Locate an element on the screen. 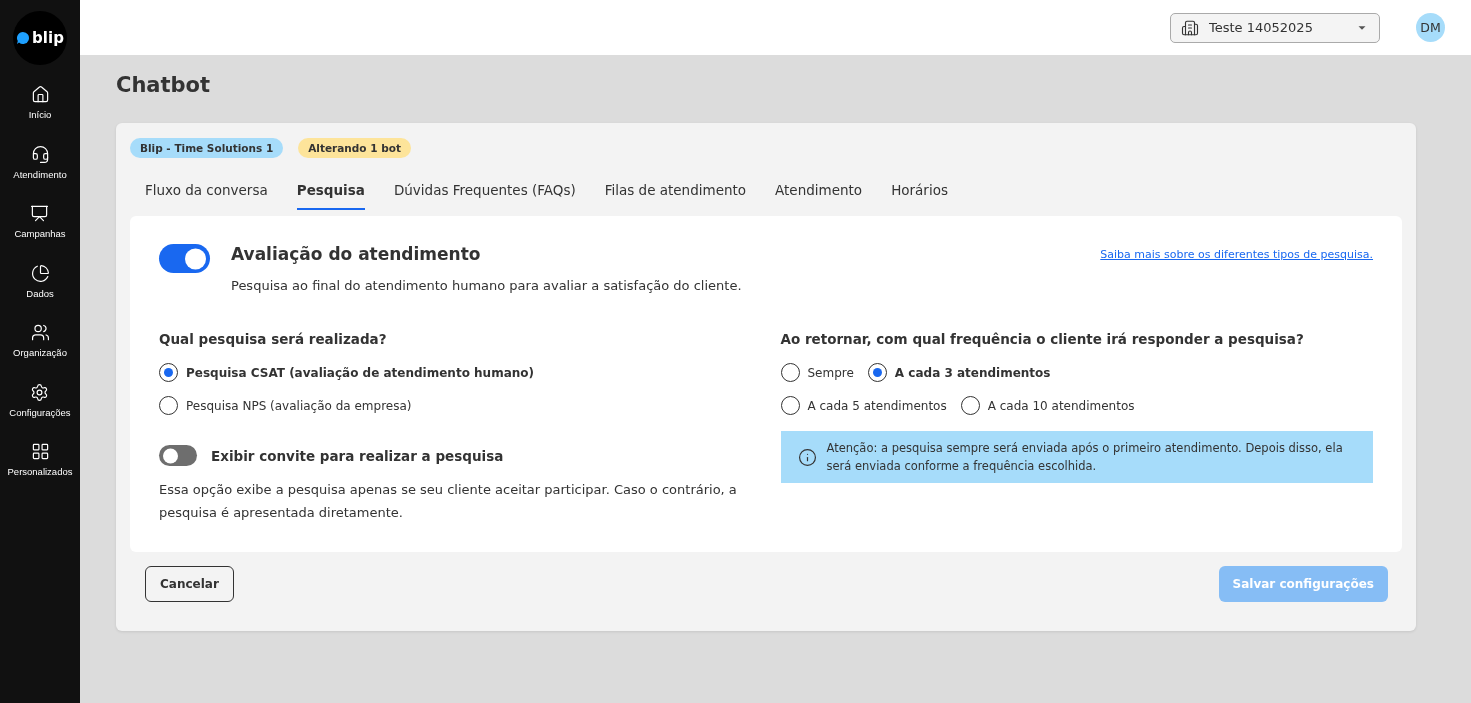  sidebar-item: Atendimento is located at coordinates (40, 174).